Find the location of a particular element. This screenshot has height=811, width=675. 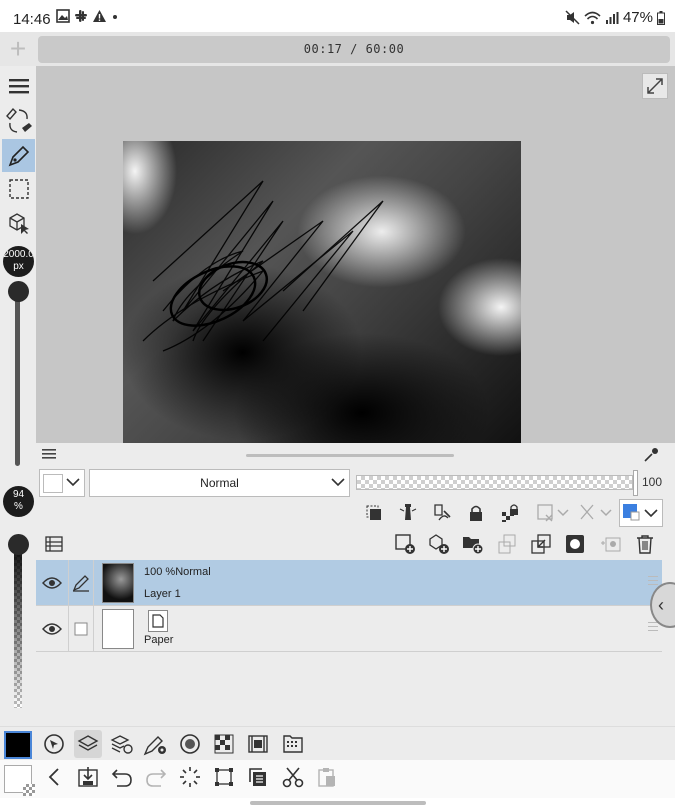

main-color-swatch is located at coordinates (18, 745).